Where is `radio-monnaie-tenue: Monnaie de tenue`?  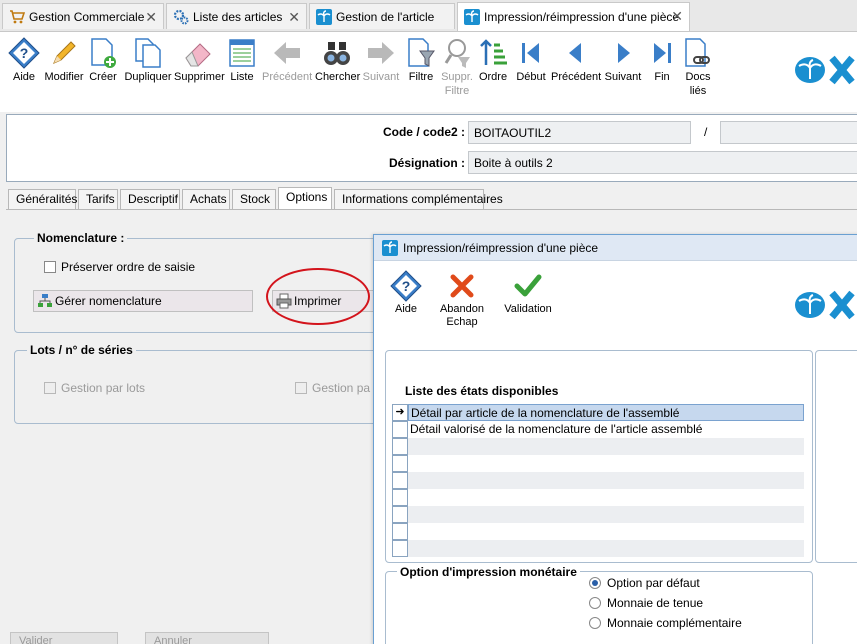 radio-monnaie-tenue: Monnaie de tenue is located at coordinates (646, 603).